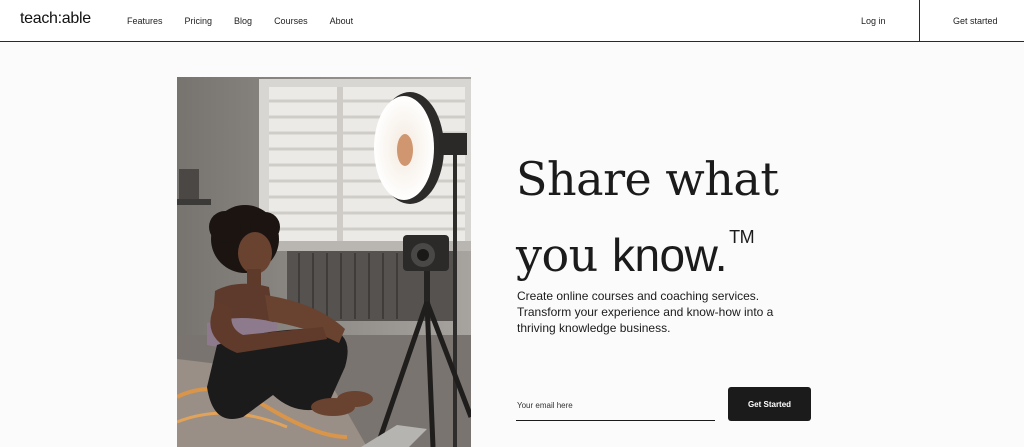 This screenshot has height=447, width=1024. I want to click on login-link: Log in, so click(873, 21).